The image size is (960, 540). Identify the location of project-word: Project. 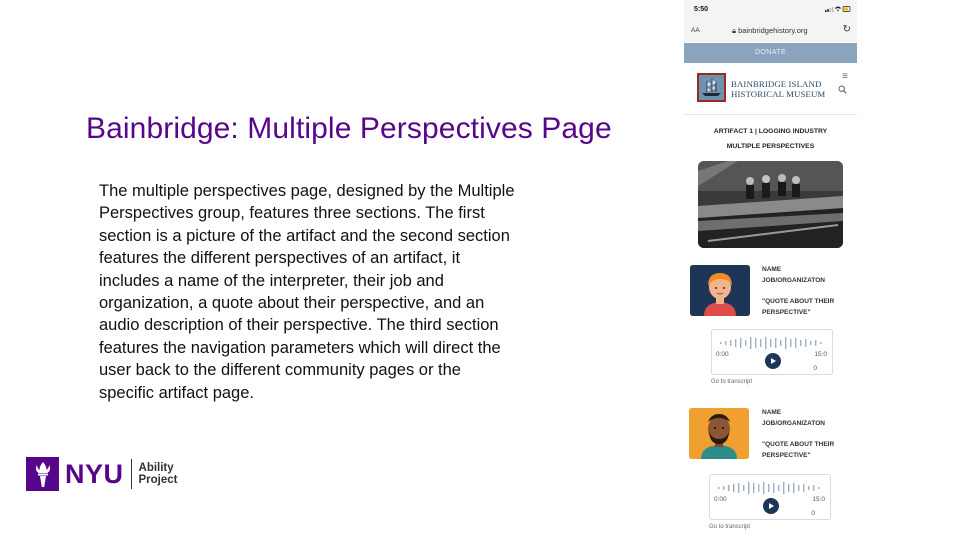
(158, 480).